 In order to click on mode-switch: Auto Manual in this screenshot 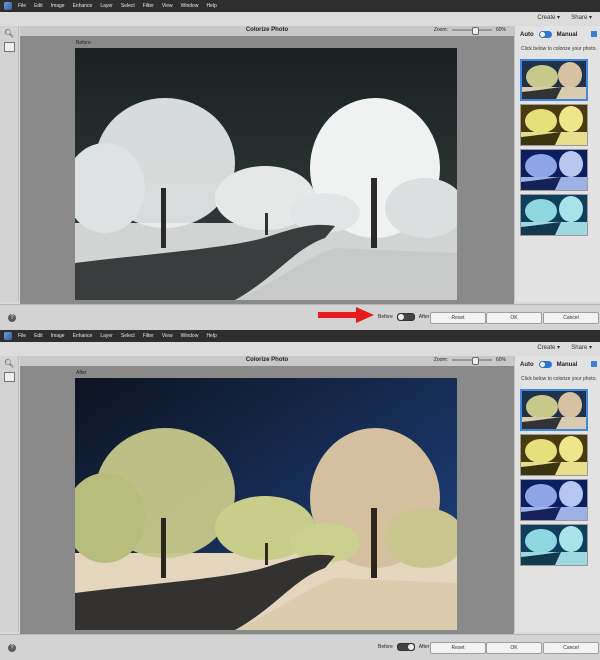, I will do `click(548, 364)`.